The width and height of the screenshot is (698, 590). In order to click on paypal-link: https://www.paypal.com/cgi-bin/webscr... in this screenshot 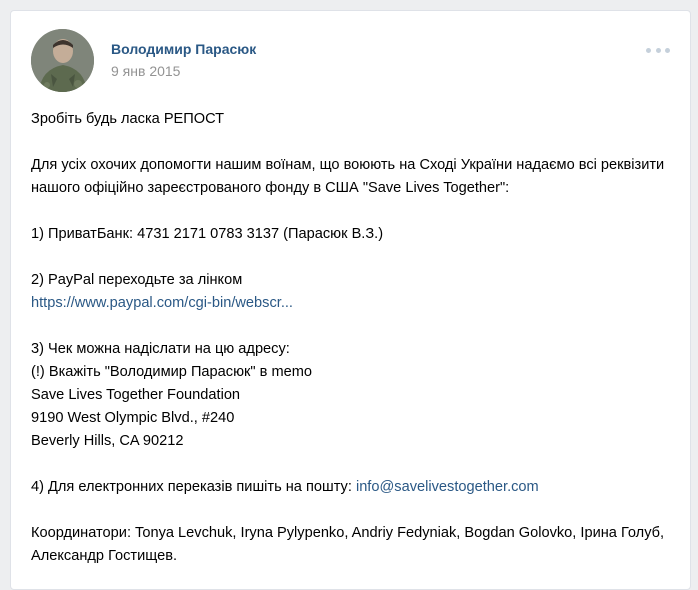, I will do `click(162, 303)`.